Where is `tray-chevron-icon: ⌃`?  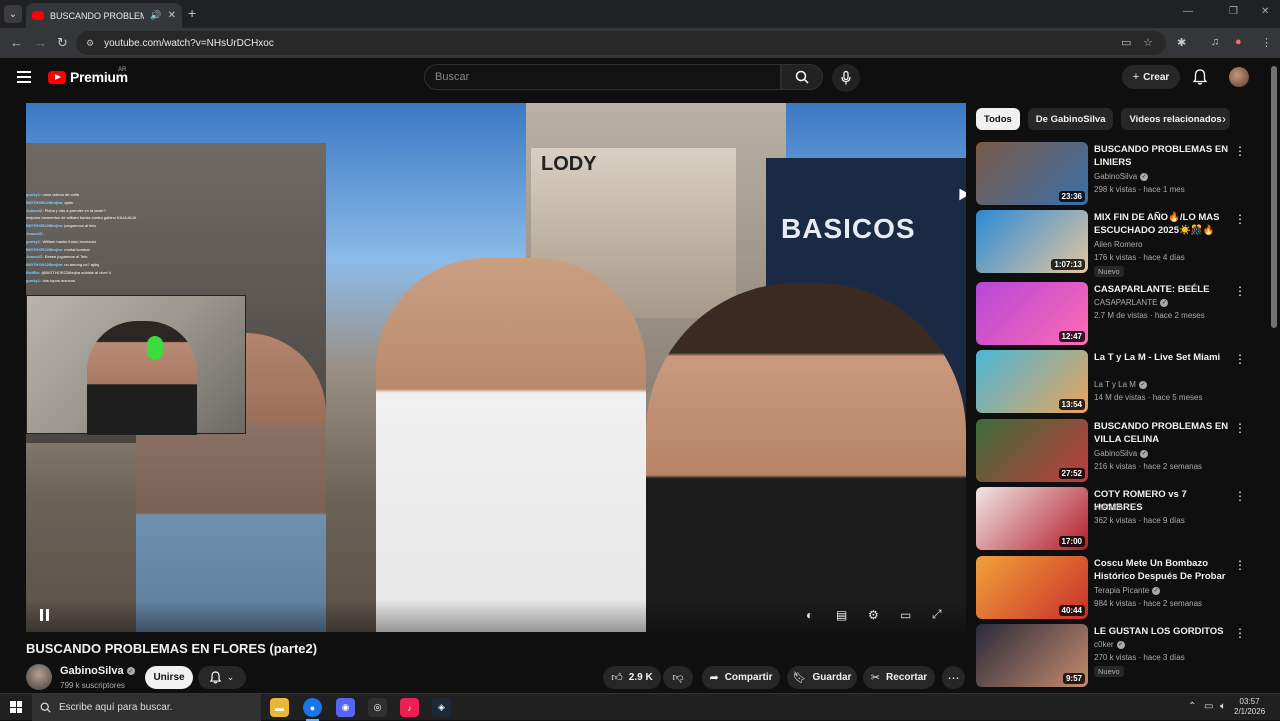
tray-chevron-icon: ⌃ is located at coordinates (1192, 706).